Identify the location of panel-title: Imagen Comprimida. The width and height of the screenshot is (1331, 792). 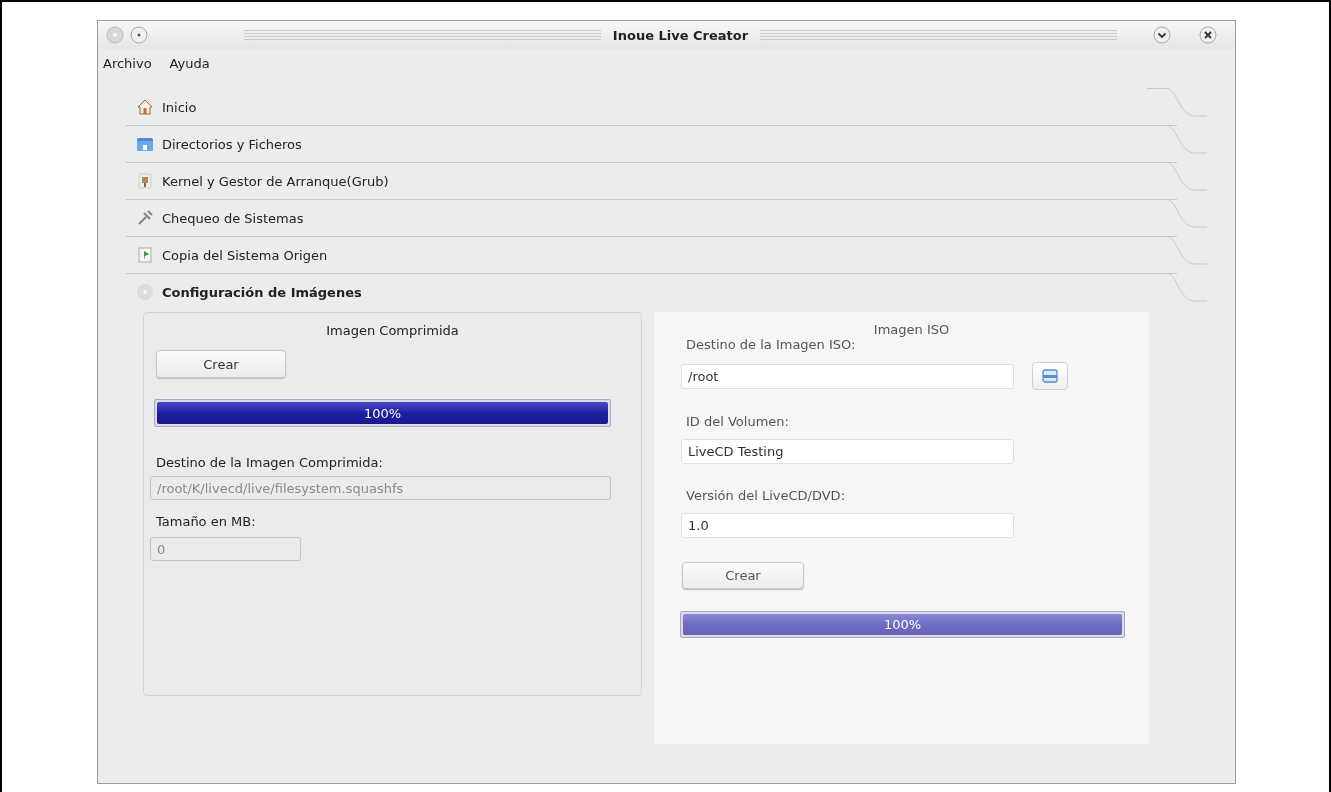
(392, 330).